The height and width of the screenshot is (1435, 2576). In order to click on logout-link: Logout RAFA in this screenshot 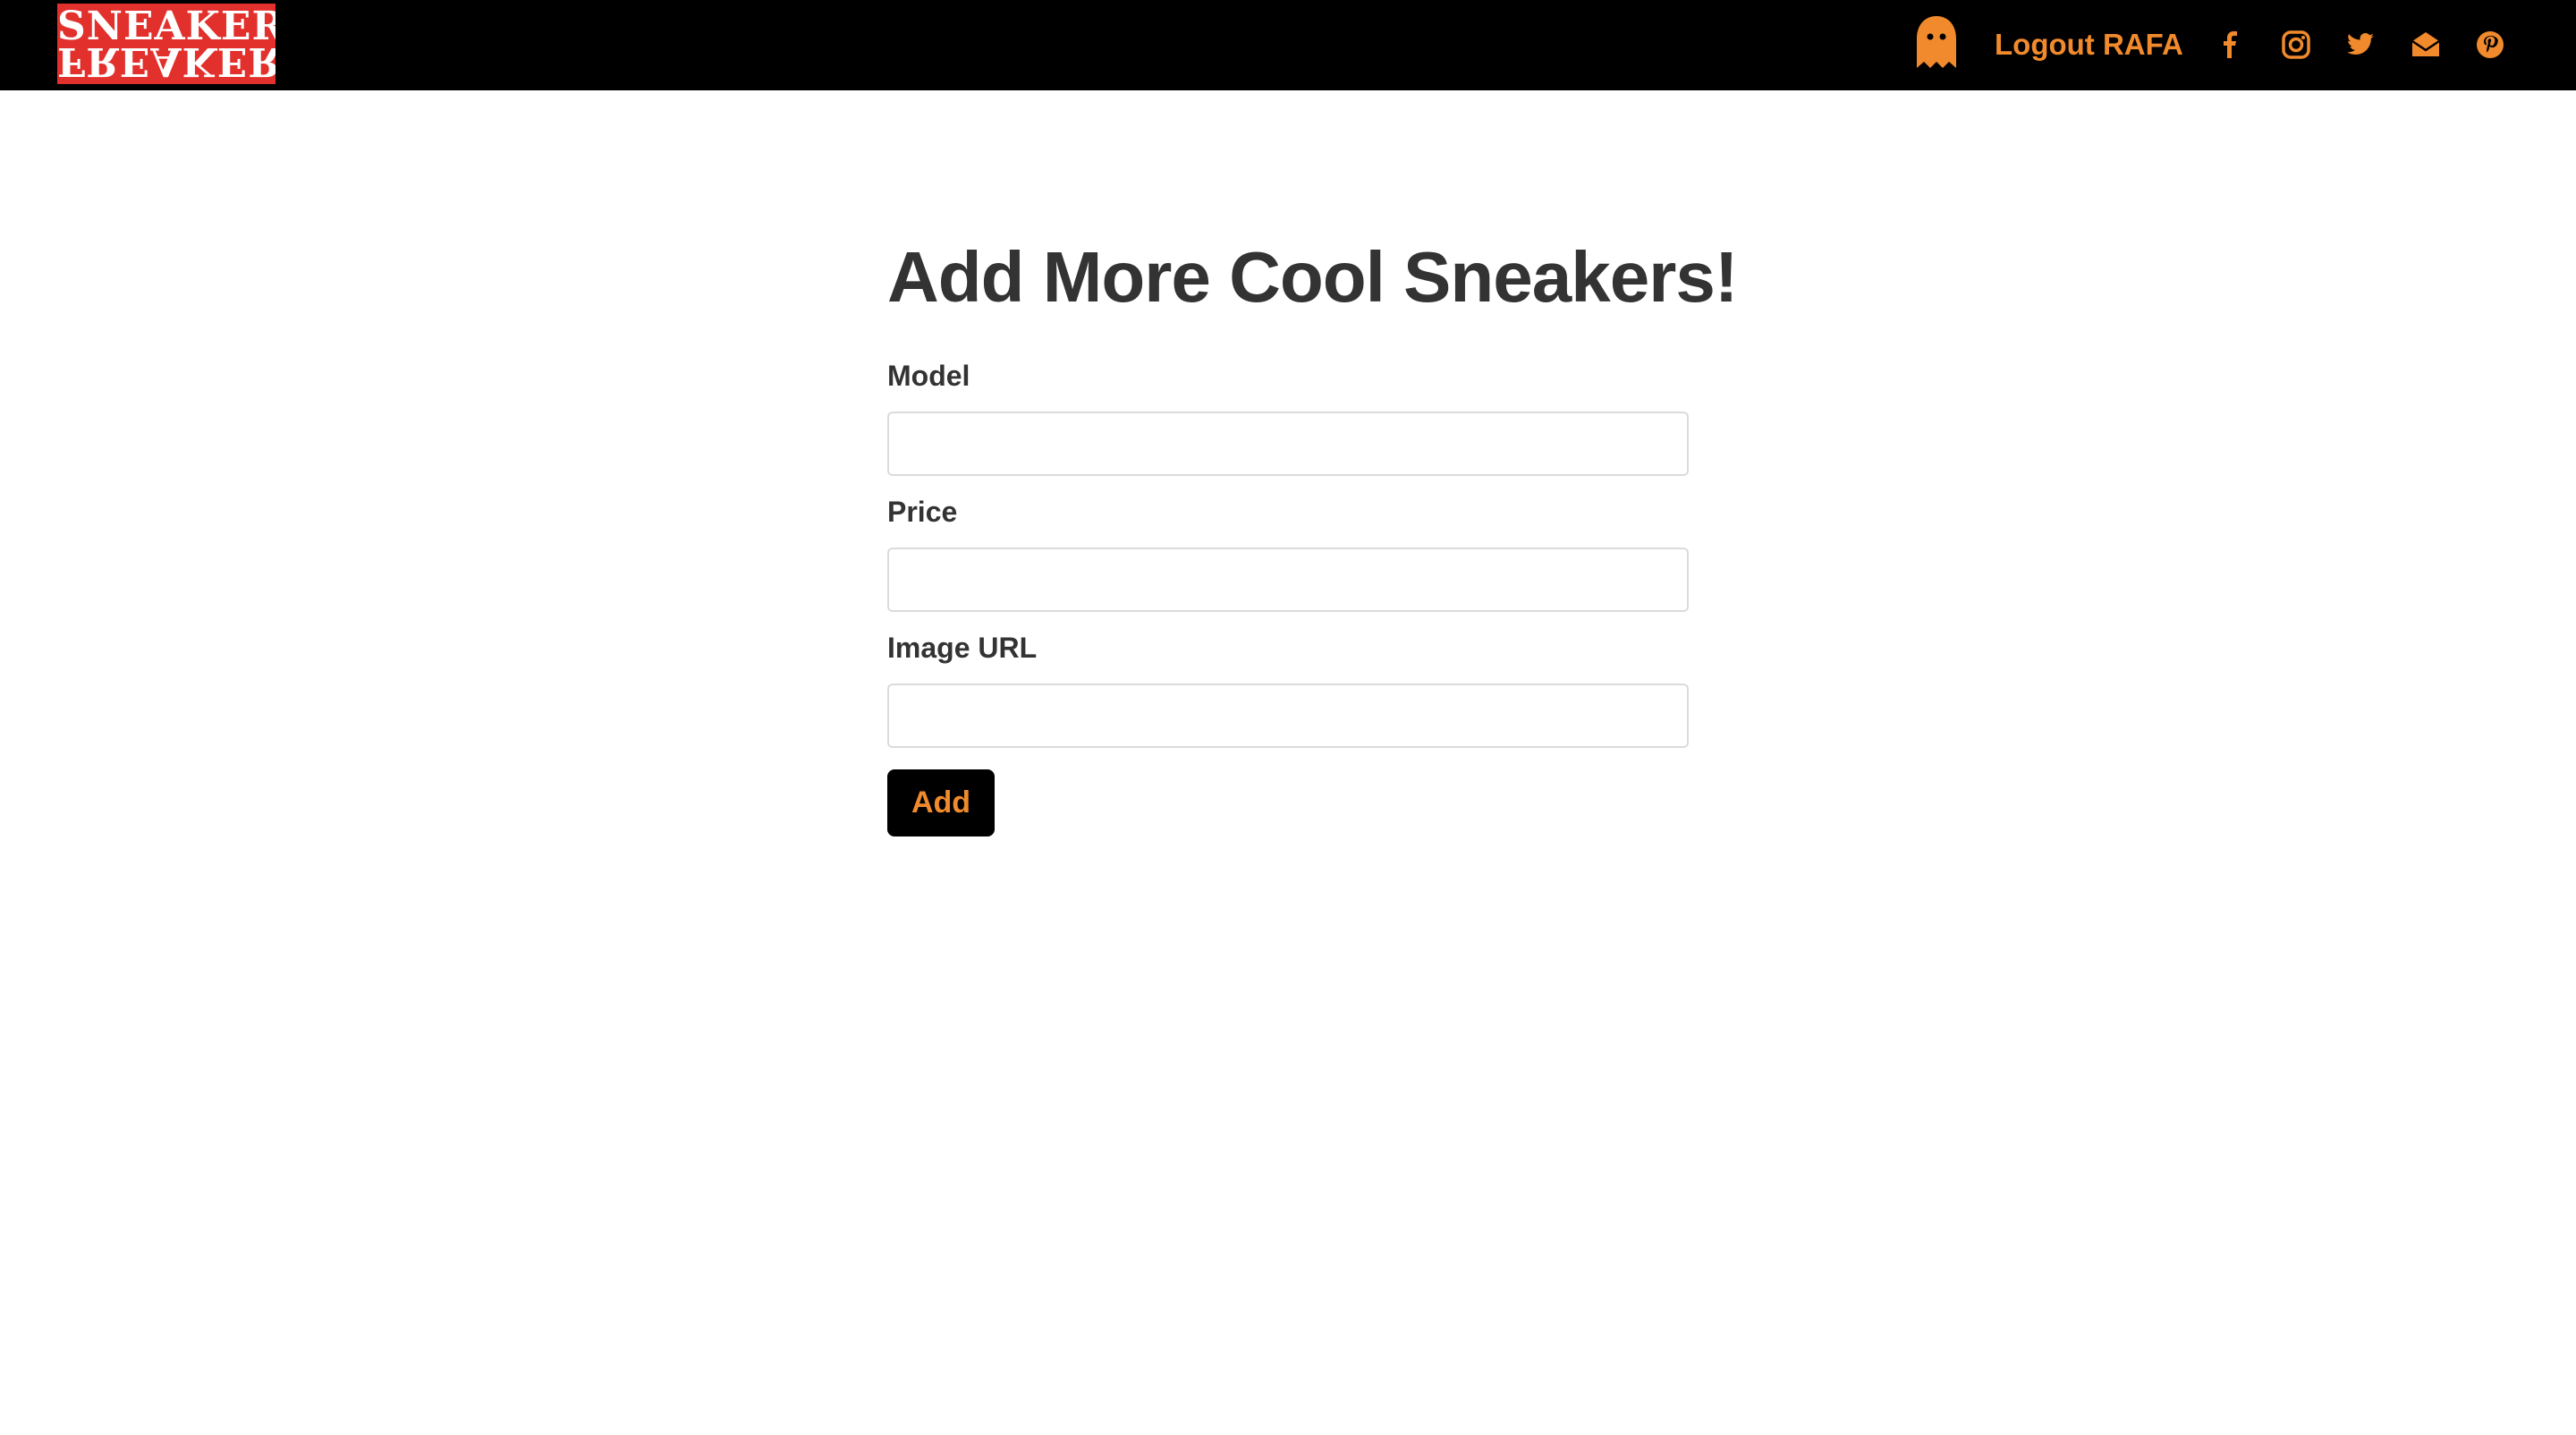, I will do `click(2089, 45)`.